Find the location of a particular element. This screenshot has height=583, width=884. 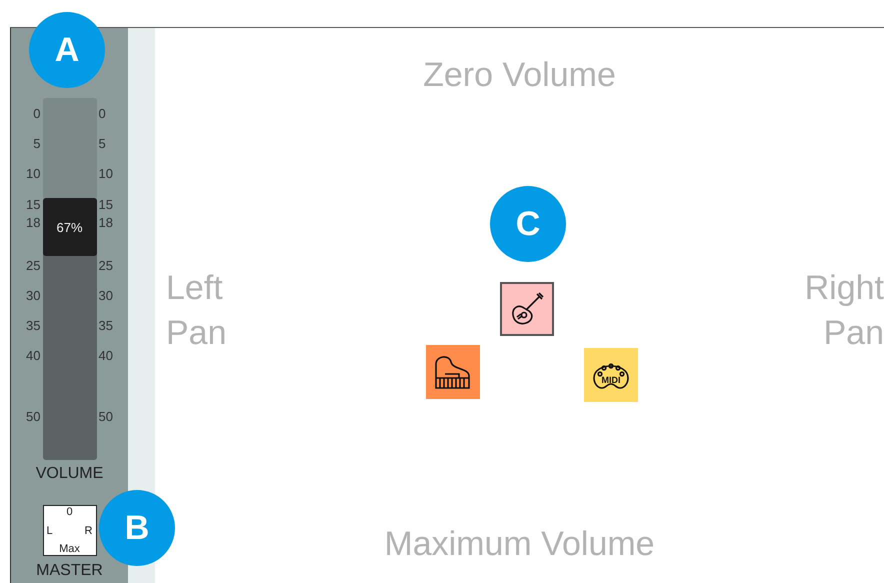

right-pan-label: Right is located at coordinates (844, 288).